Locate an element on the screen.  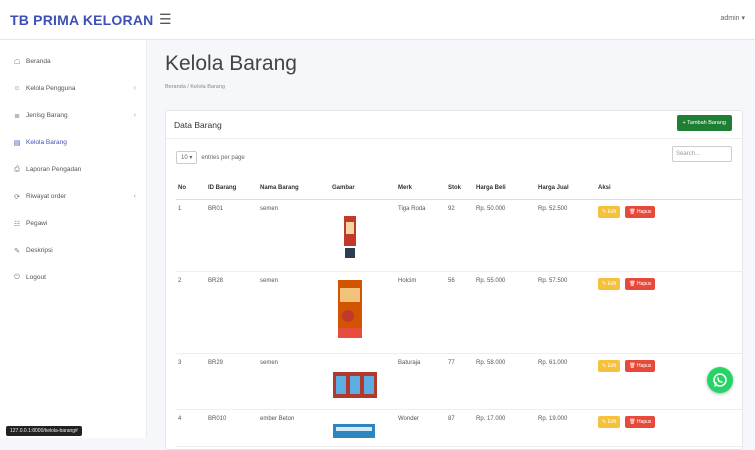
card-header: Data Barang is located at coordinates (454, 125).